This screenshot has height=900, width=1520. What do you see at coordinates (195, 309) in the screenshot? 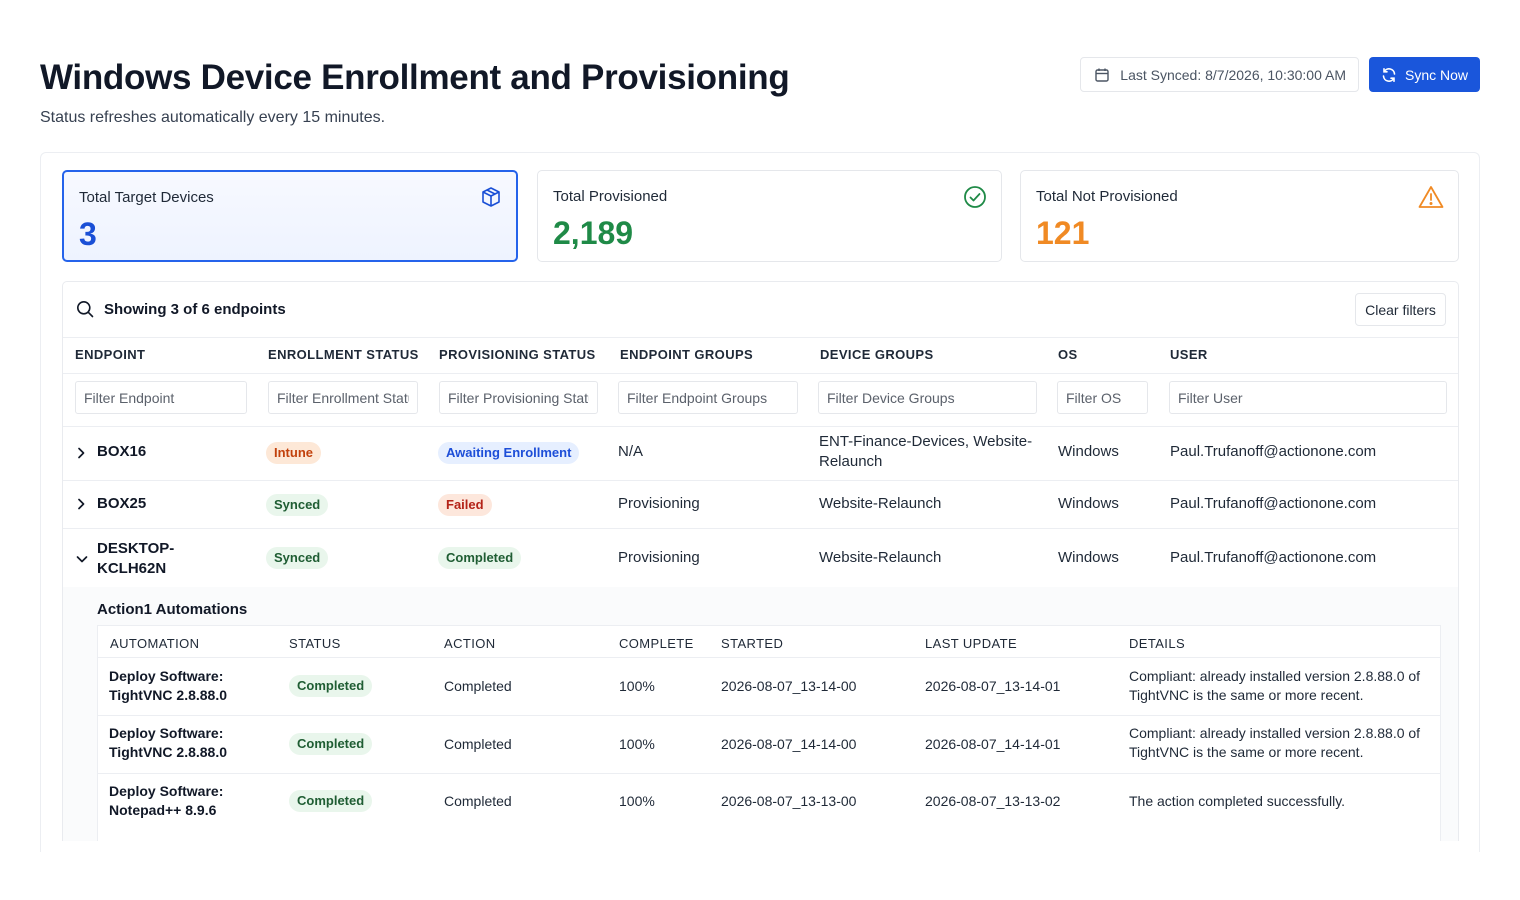
I see `showing-text: Showing 3 of 6 endpoints` at bounding box center [195, 309].